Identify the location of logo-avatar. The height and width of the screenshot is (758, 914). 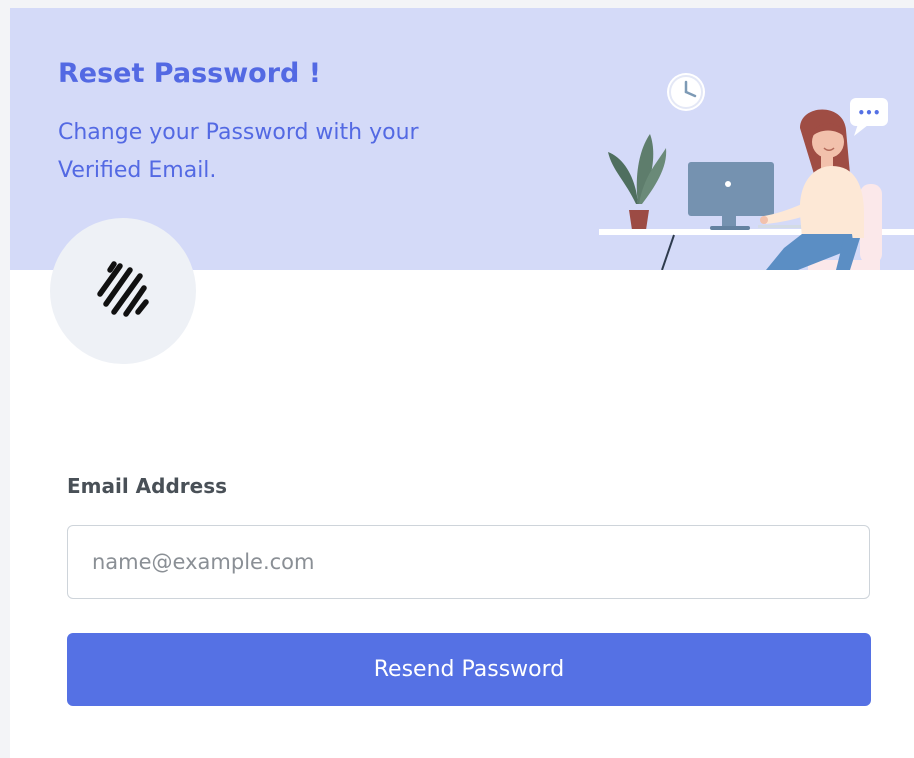
(123, 291).